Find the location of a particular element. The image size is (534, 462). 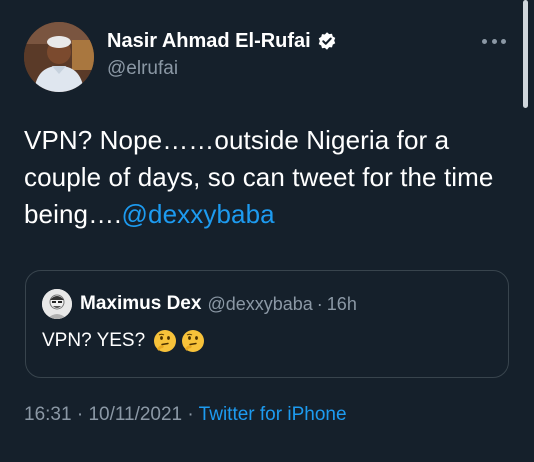

tweet-metadata: 16:31 · 10/11/2021 · Twitter for iPhone is located at coordinates (185, 415).